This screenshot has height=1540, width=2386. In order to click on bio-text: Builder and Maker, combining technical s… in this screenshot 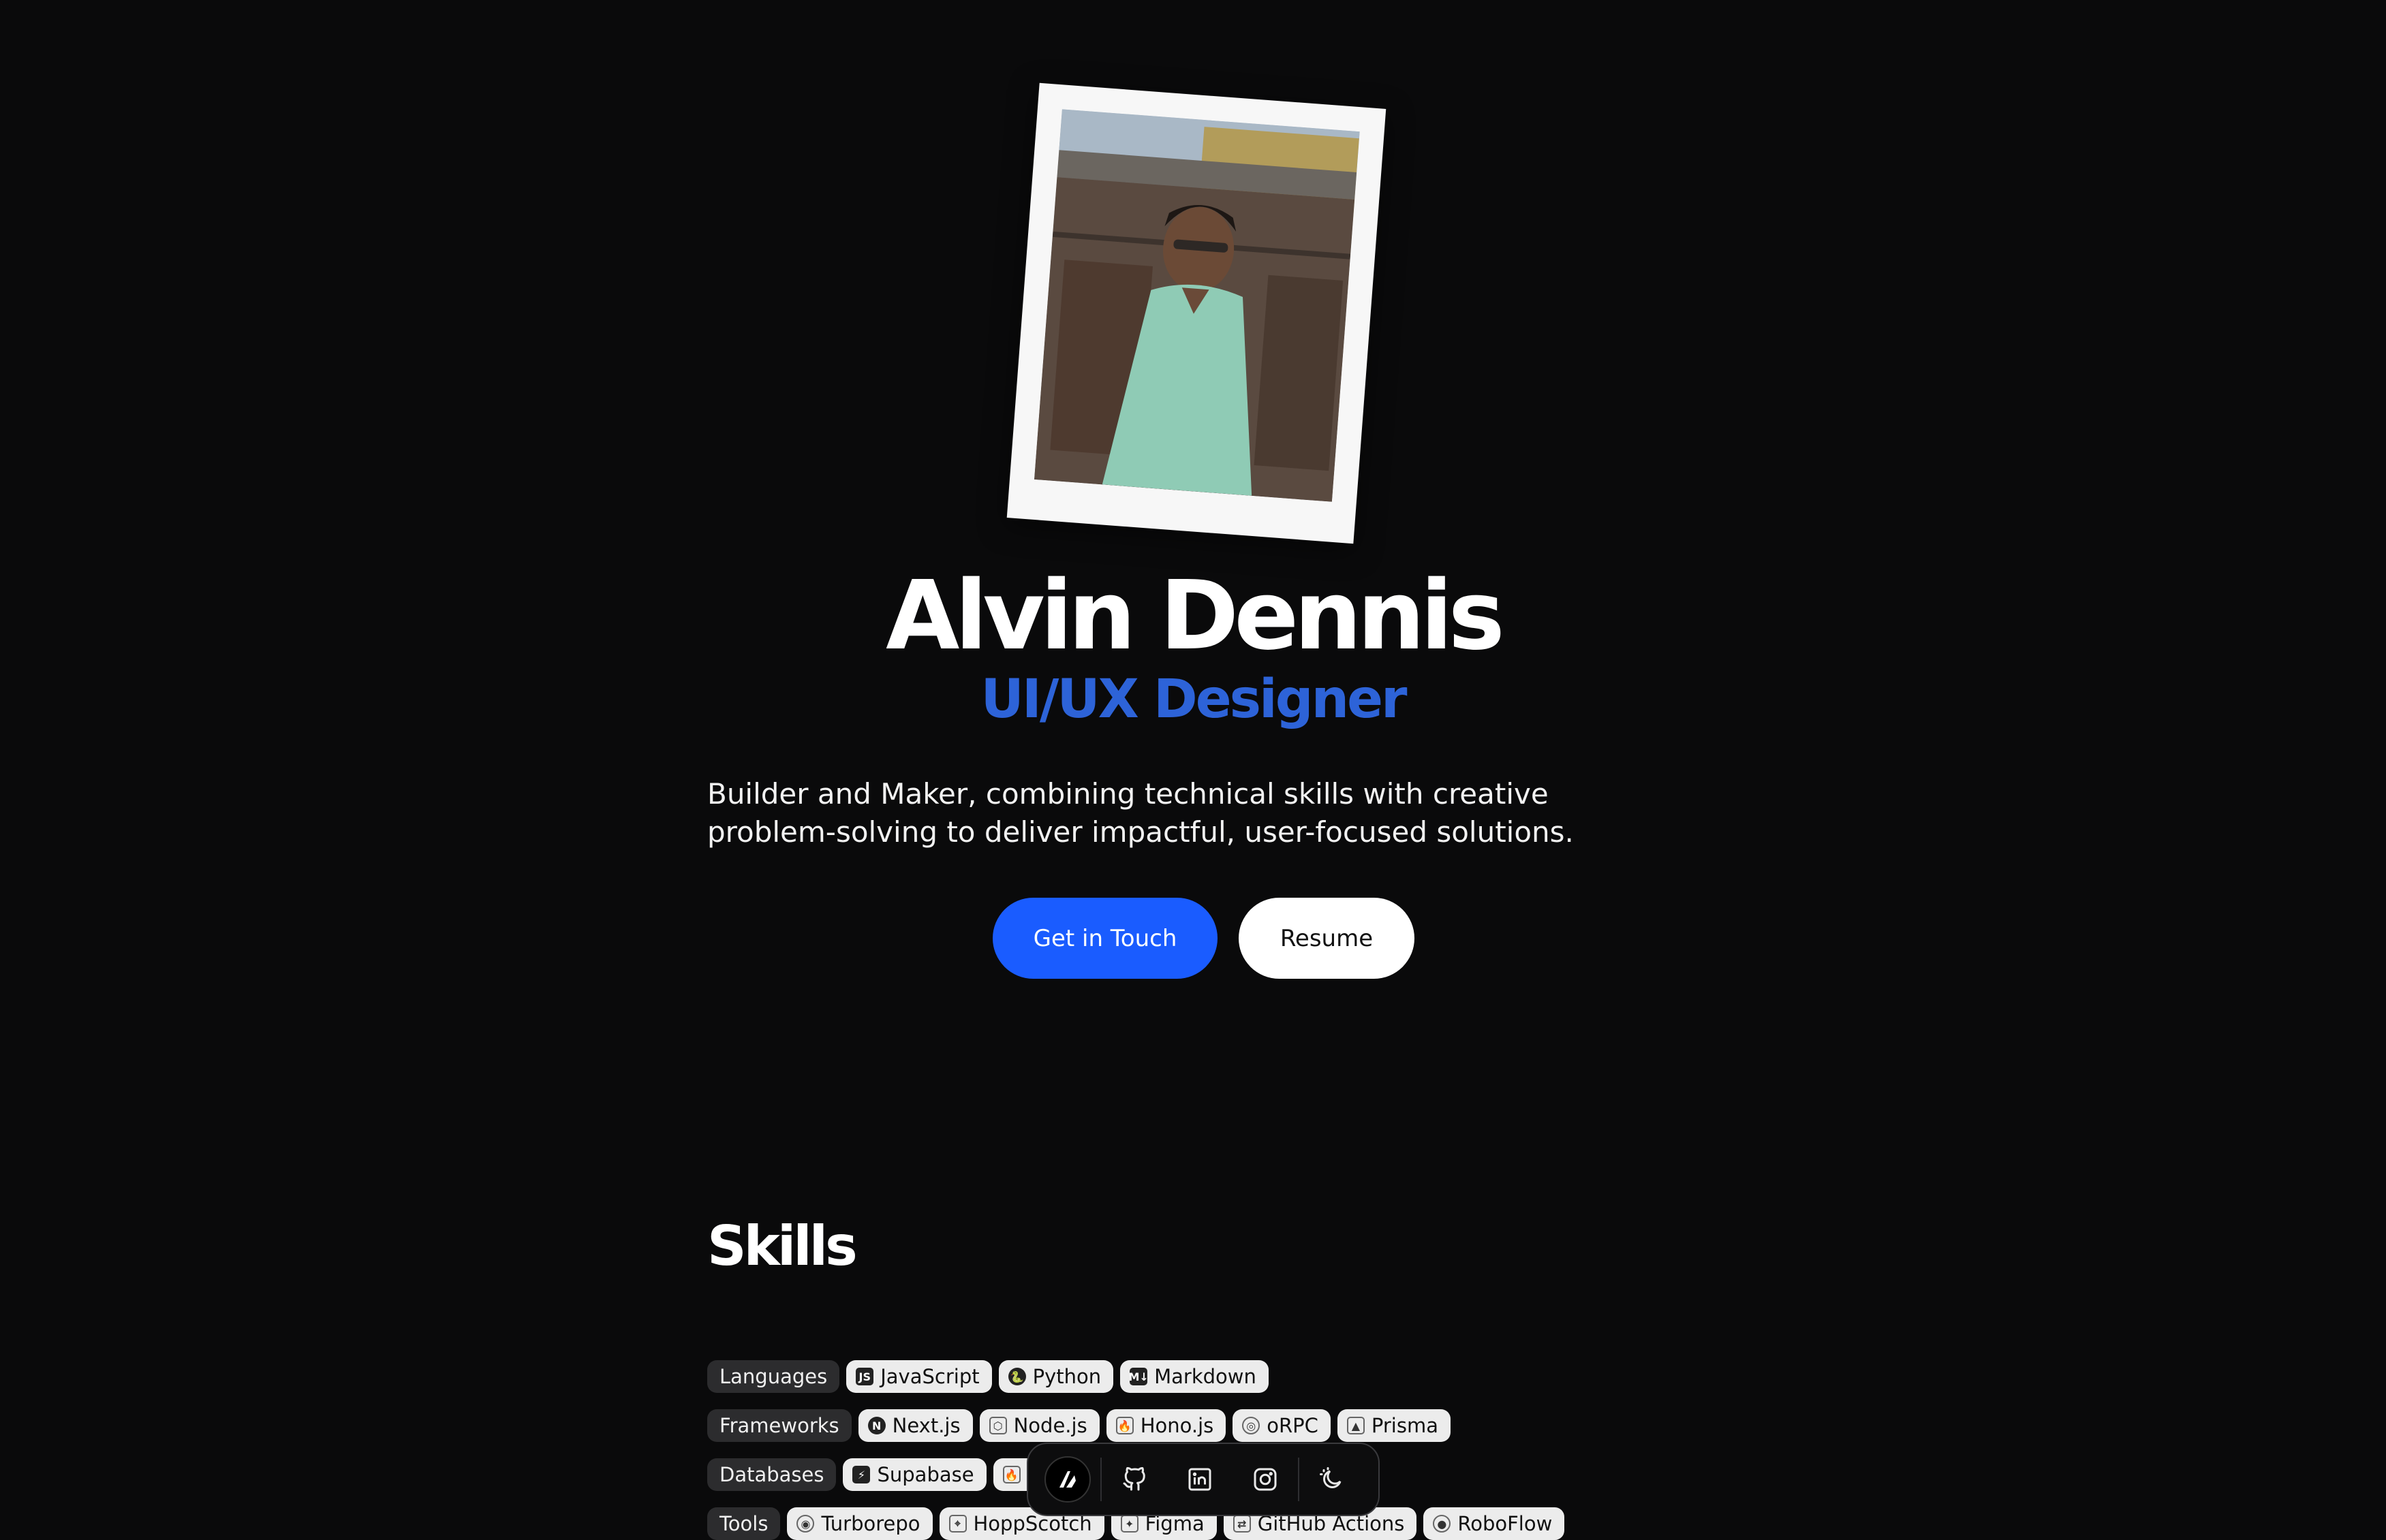, I will do `click(1140, 813)`.